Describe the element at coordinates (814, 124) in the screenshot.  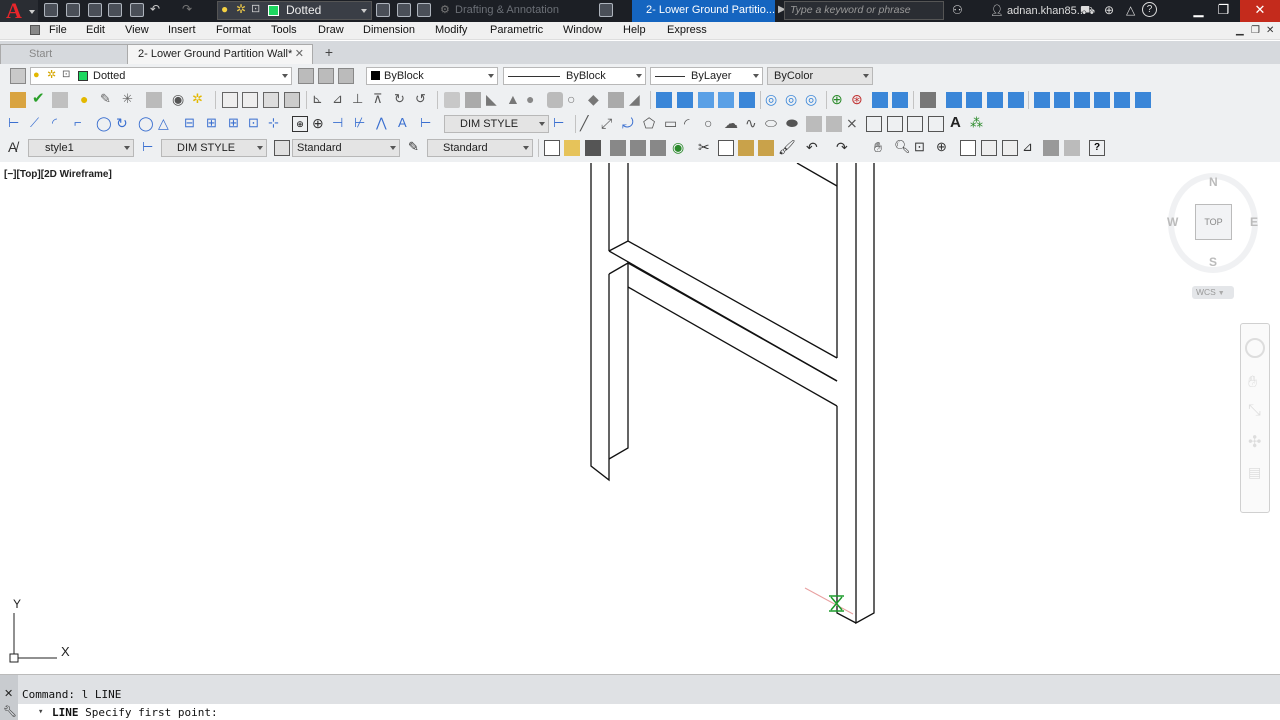
I see `insert-block-icon` at that location.